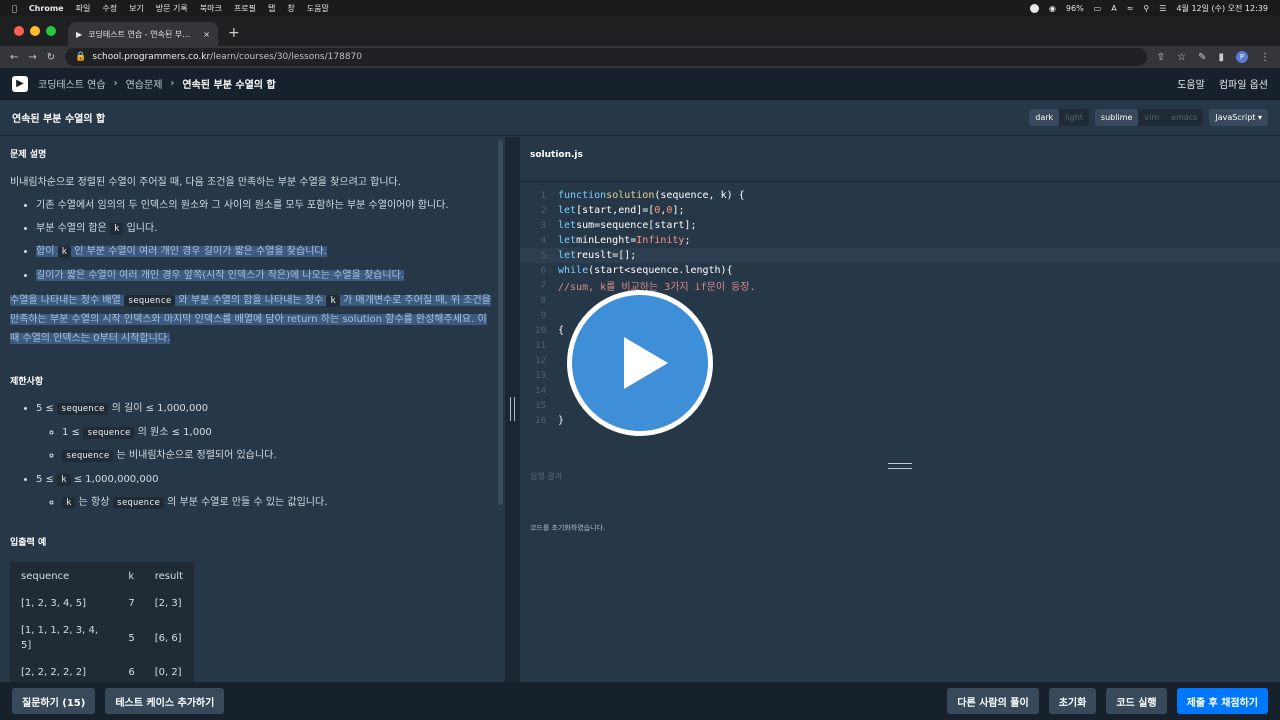 Image resolution: width=1280 pixels, height=720 pixels. I want to click on run-code-button: 코드 실행, so click(1136, 701).